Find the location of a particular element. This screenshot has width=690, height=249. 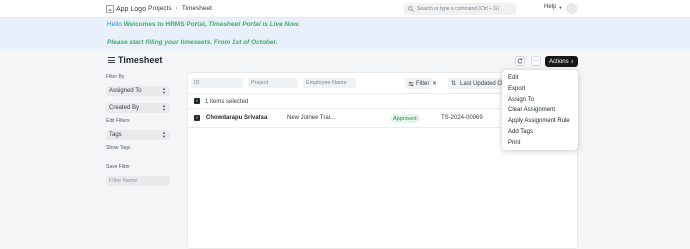

help-label: Help is located at coordinates (550, 7).